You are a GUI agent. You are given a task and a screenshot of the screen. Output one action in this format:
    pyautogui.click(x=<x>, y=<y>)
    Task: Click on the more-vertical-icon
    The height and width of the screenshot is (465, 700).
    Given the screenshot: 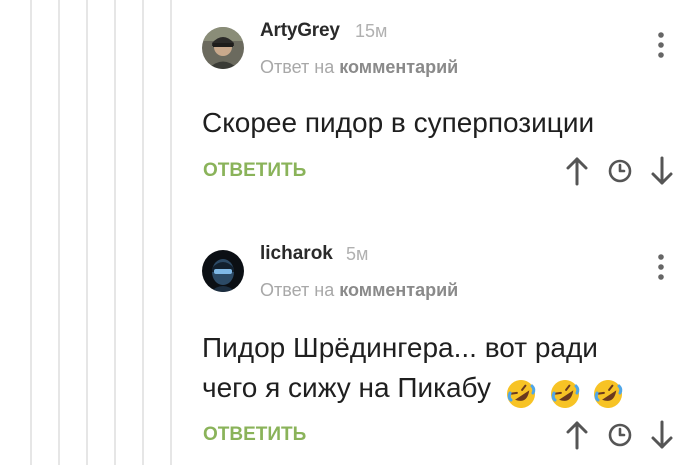 What is the action you would take?
    pyautogui.click(x=661, y=268)
    